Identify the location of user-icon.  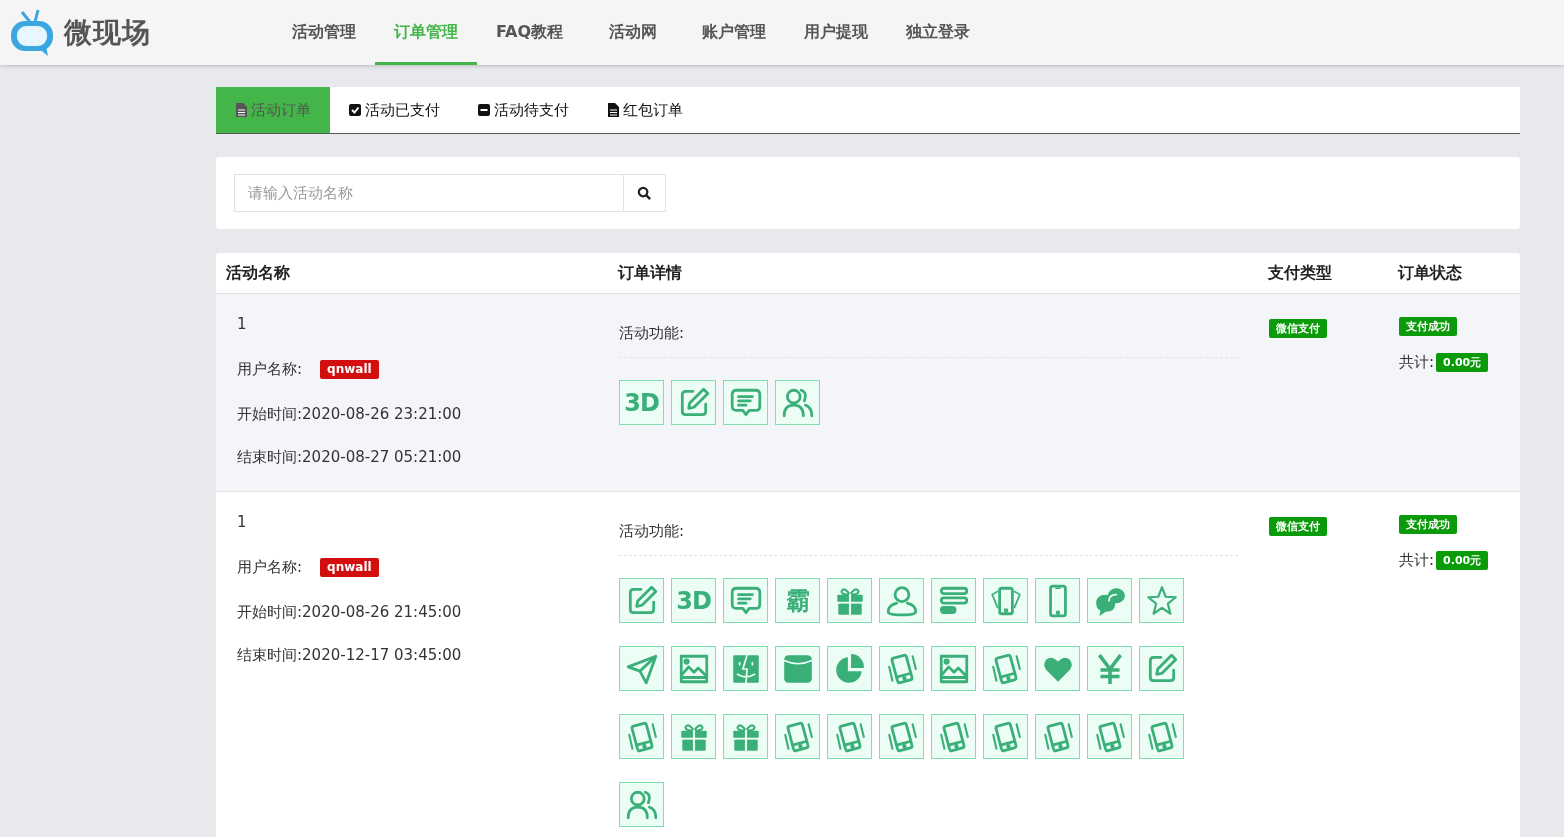
(901, 600).